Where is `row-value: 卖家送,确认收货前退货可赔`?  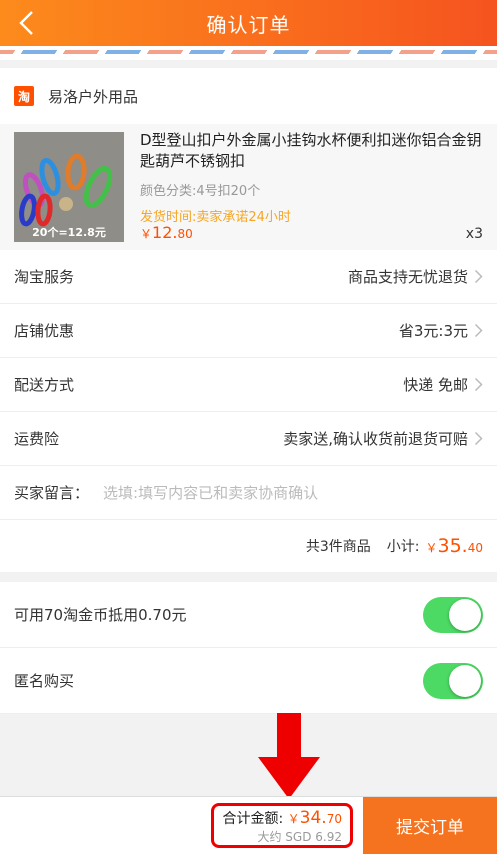
row-value: 卖家送,确认收货前退货可赔 is located at coordinates (375, 439).